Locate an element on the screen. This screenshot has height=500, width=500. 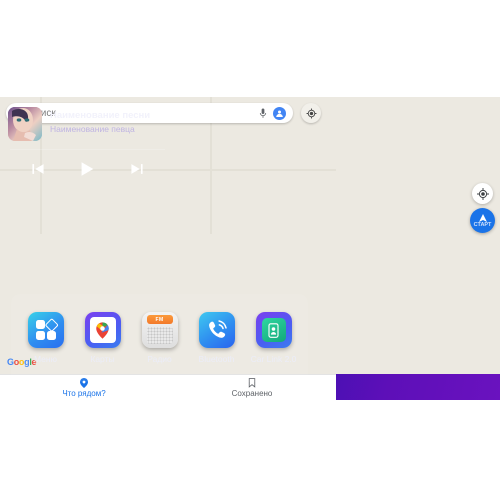
play-icon is located at coordinates (88, 169).